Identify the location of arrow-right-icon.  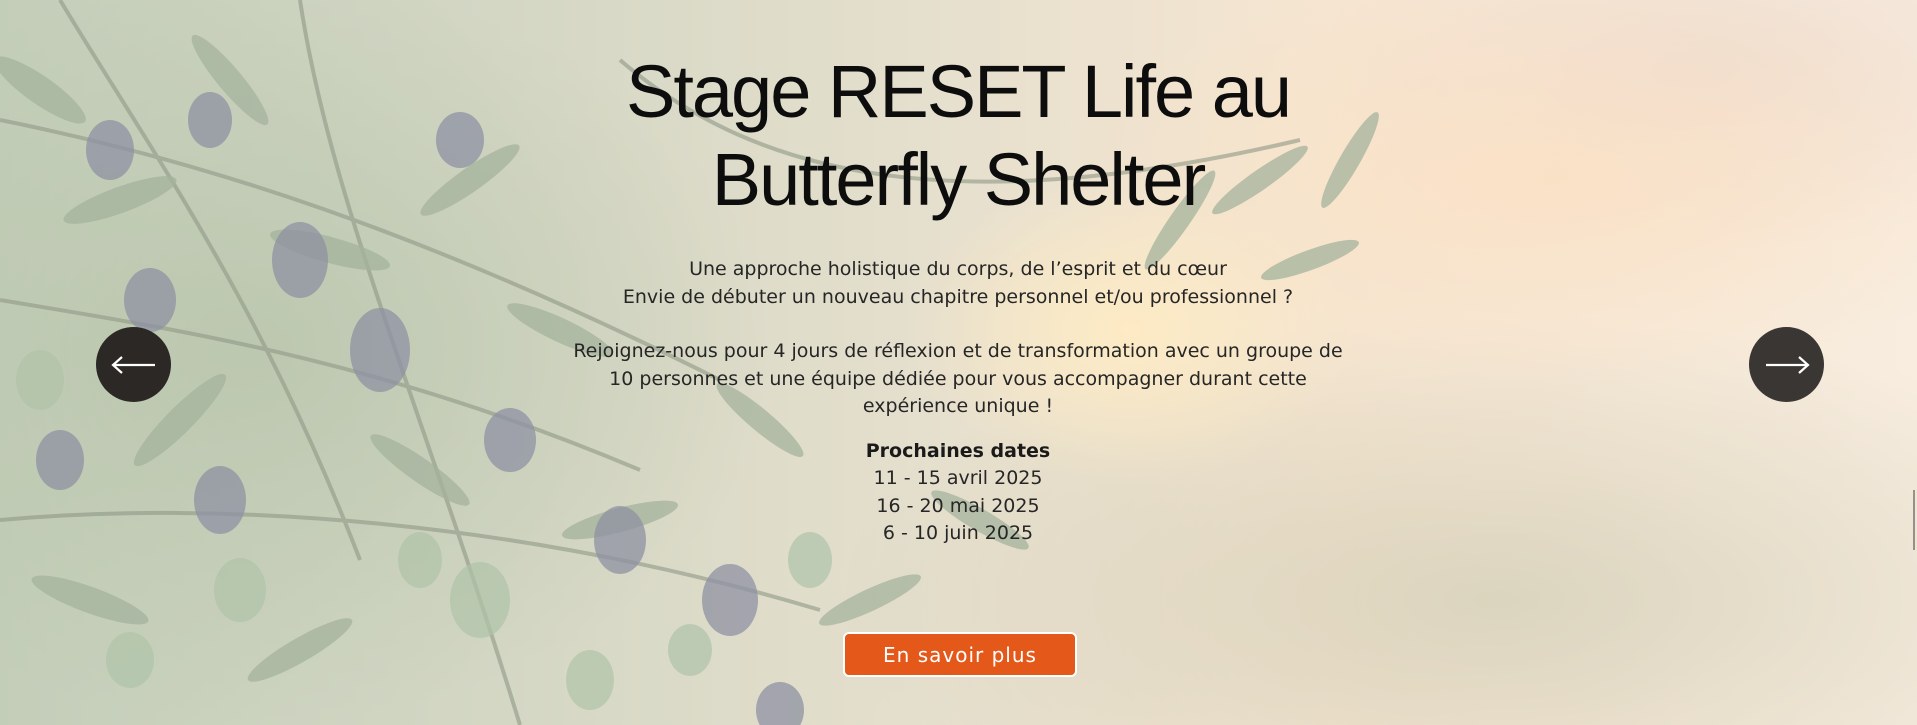
(1787, 364).